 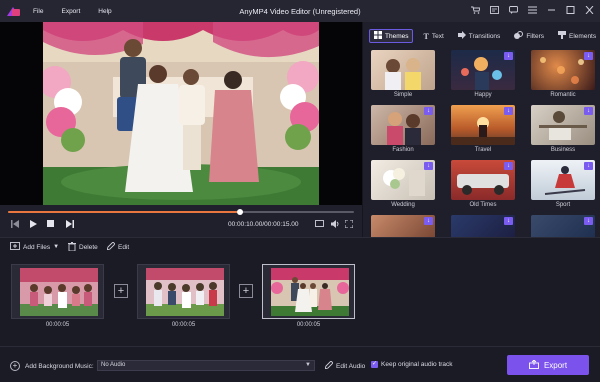 I want to click on menu-export: Export, so click(x=70, y=11).